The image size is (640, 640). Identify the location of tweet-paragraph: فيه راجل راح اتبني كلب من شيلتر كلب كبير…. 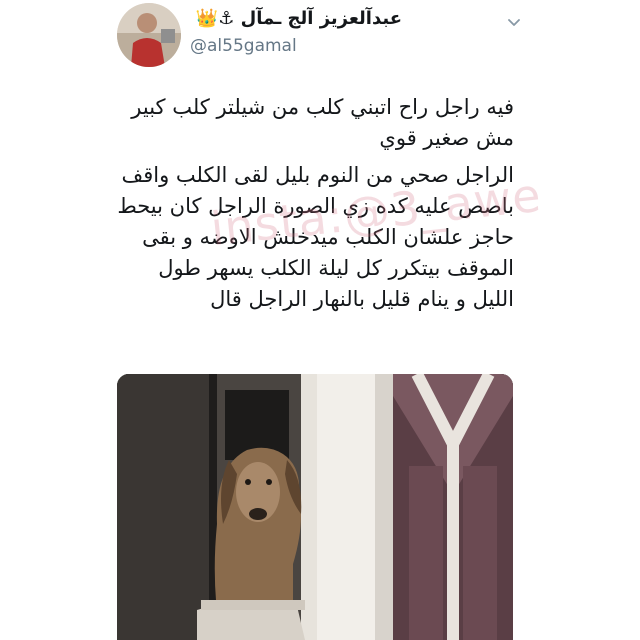
(322, 122).